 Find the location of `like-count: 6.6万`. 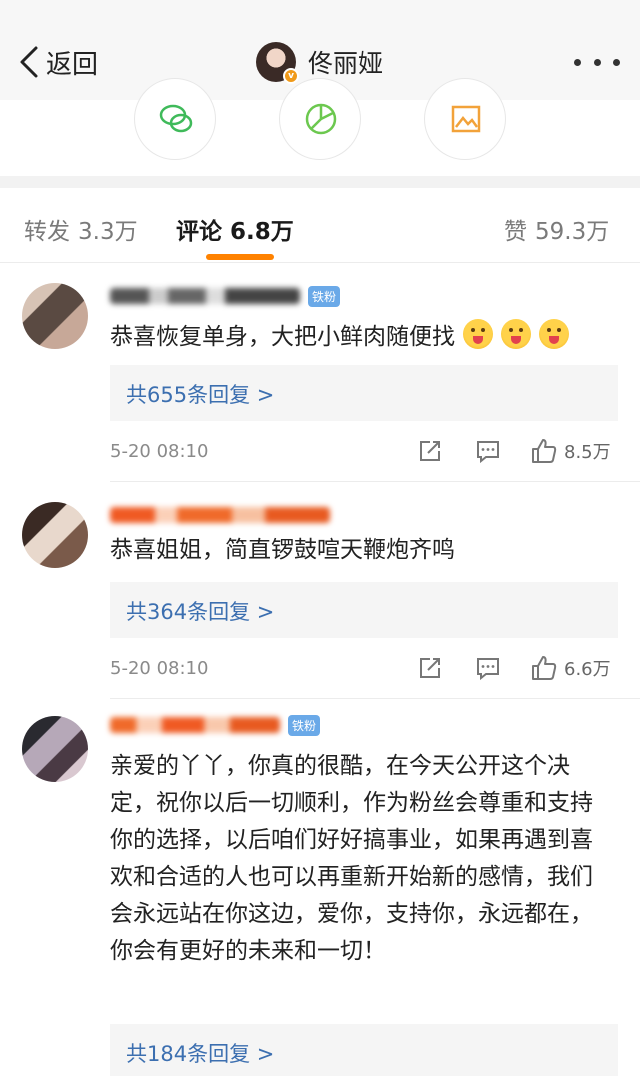

like-count: 6.6万 is located at coordinates (587, 669).